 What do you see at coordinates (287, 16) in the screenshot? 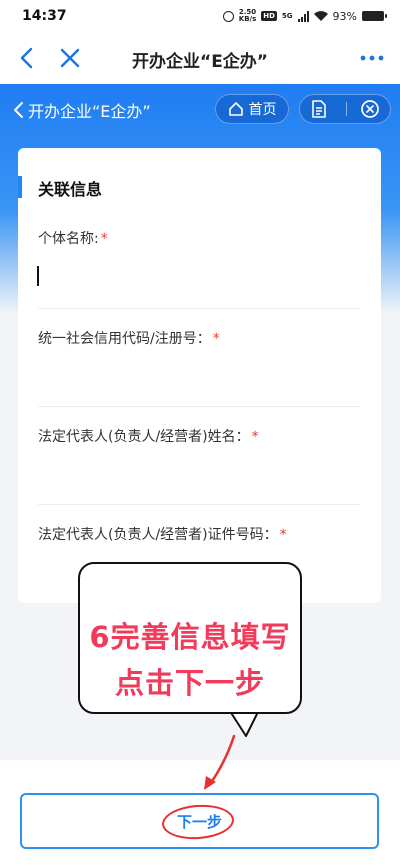
I see `network-type: 5G` at bounding box center [287, 16].